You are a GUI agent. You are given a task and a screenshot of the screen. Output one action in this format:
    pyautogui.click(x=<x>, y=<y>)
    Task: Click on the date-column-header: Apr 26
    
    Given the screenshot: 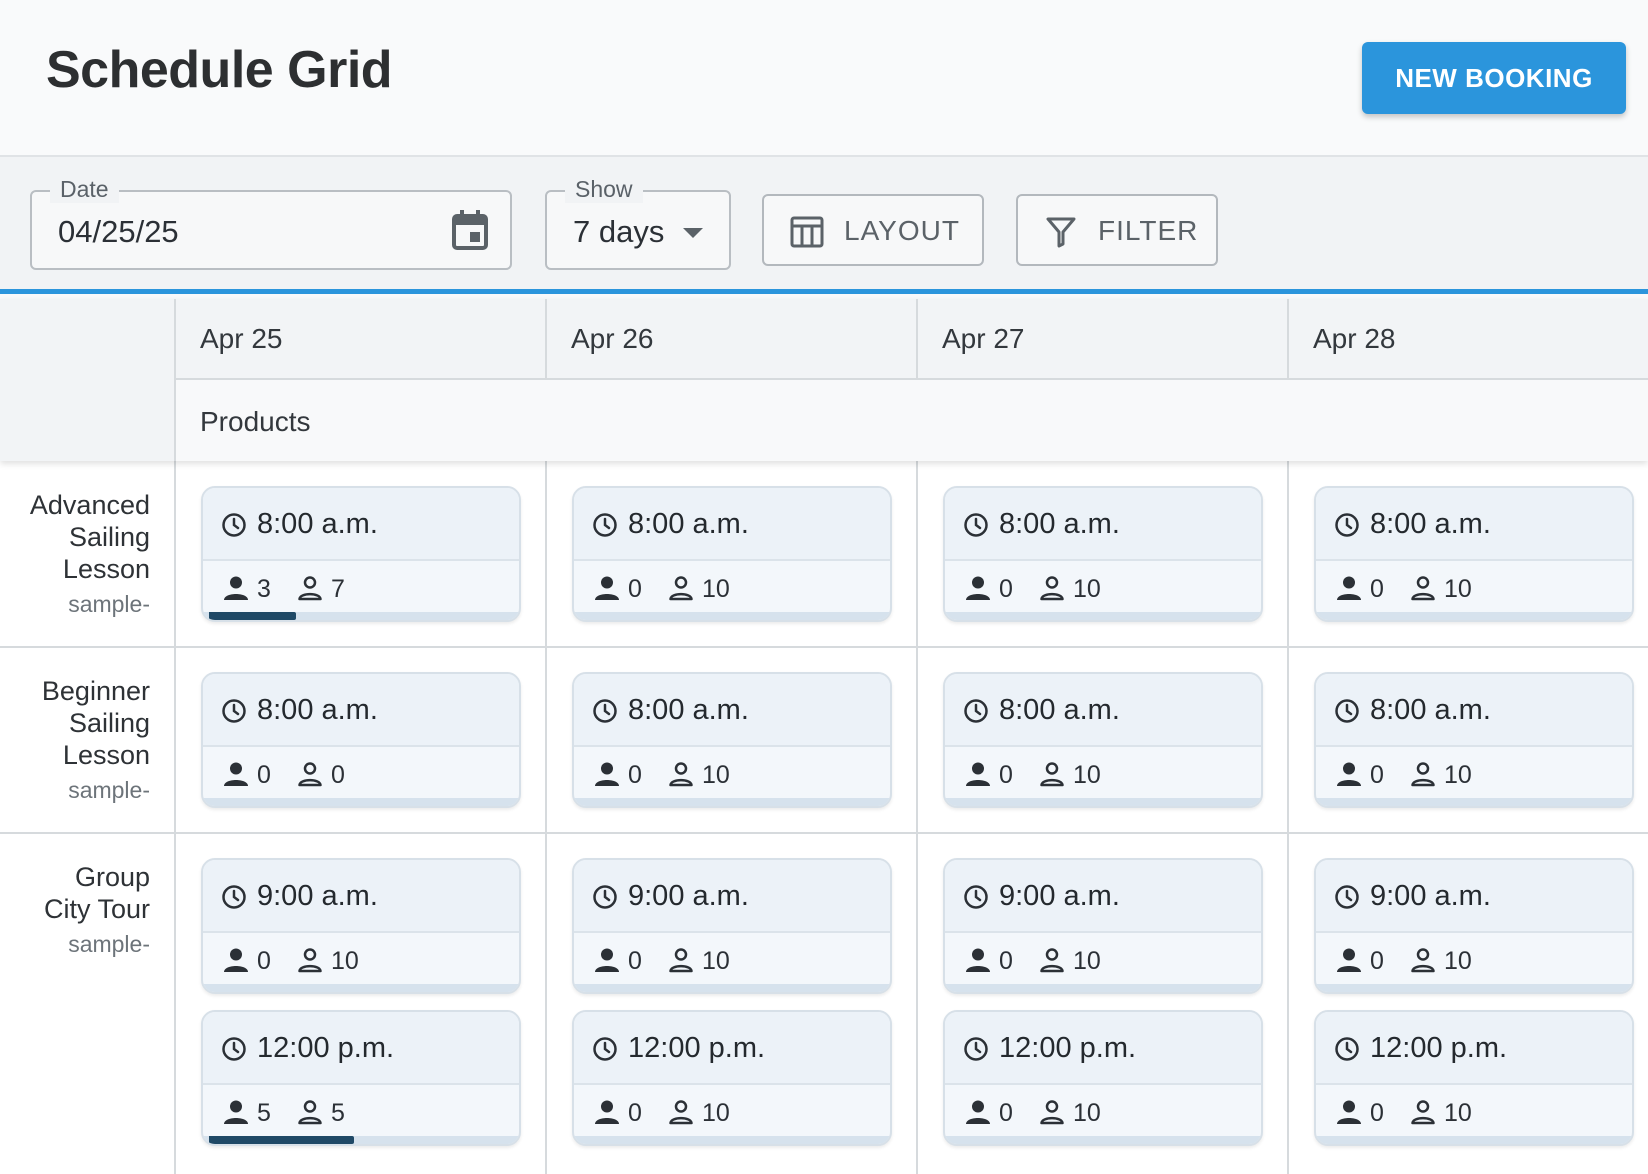 What is the action you would take?
    pyautogui.click(x=730, y=339)
    